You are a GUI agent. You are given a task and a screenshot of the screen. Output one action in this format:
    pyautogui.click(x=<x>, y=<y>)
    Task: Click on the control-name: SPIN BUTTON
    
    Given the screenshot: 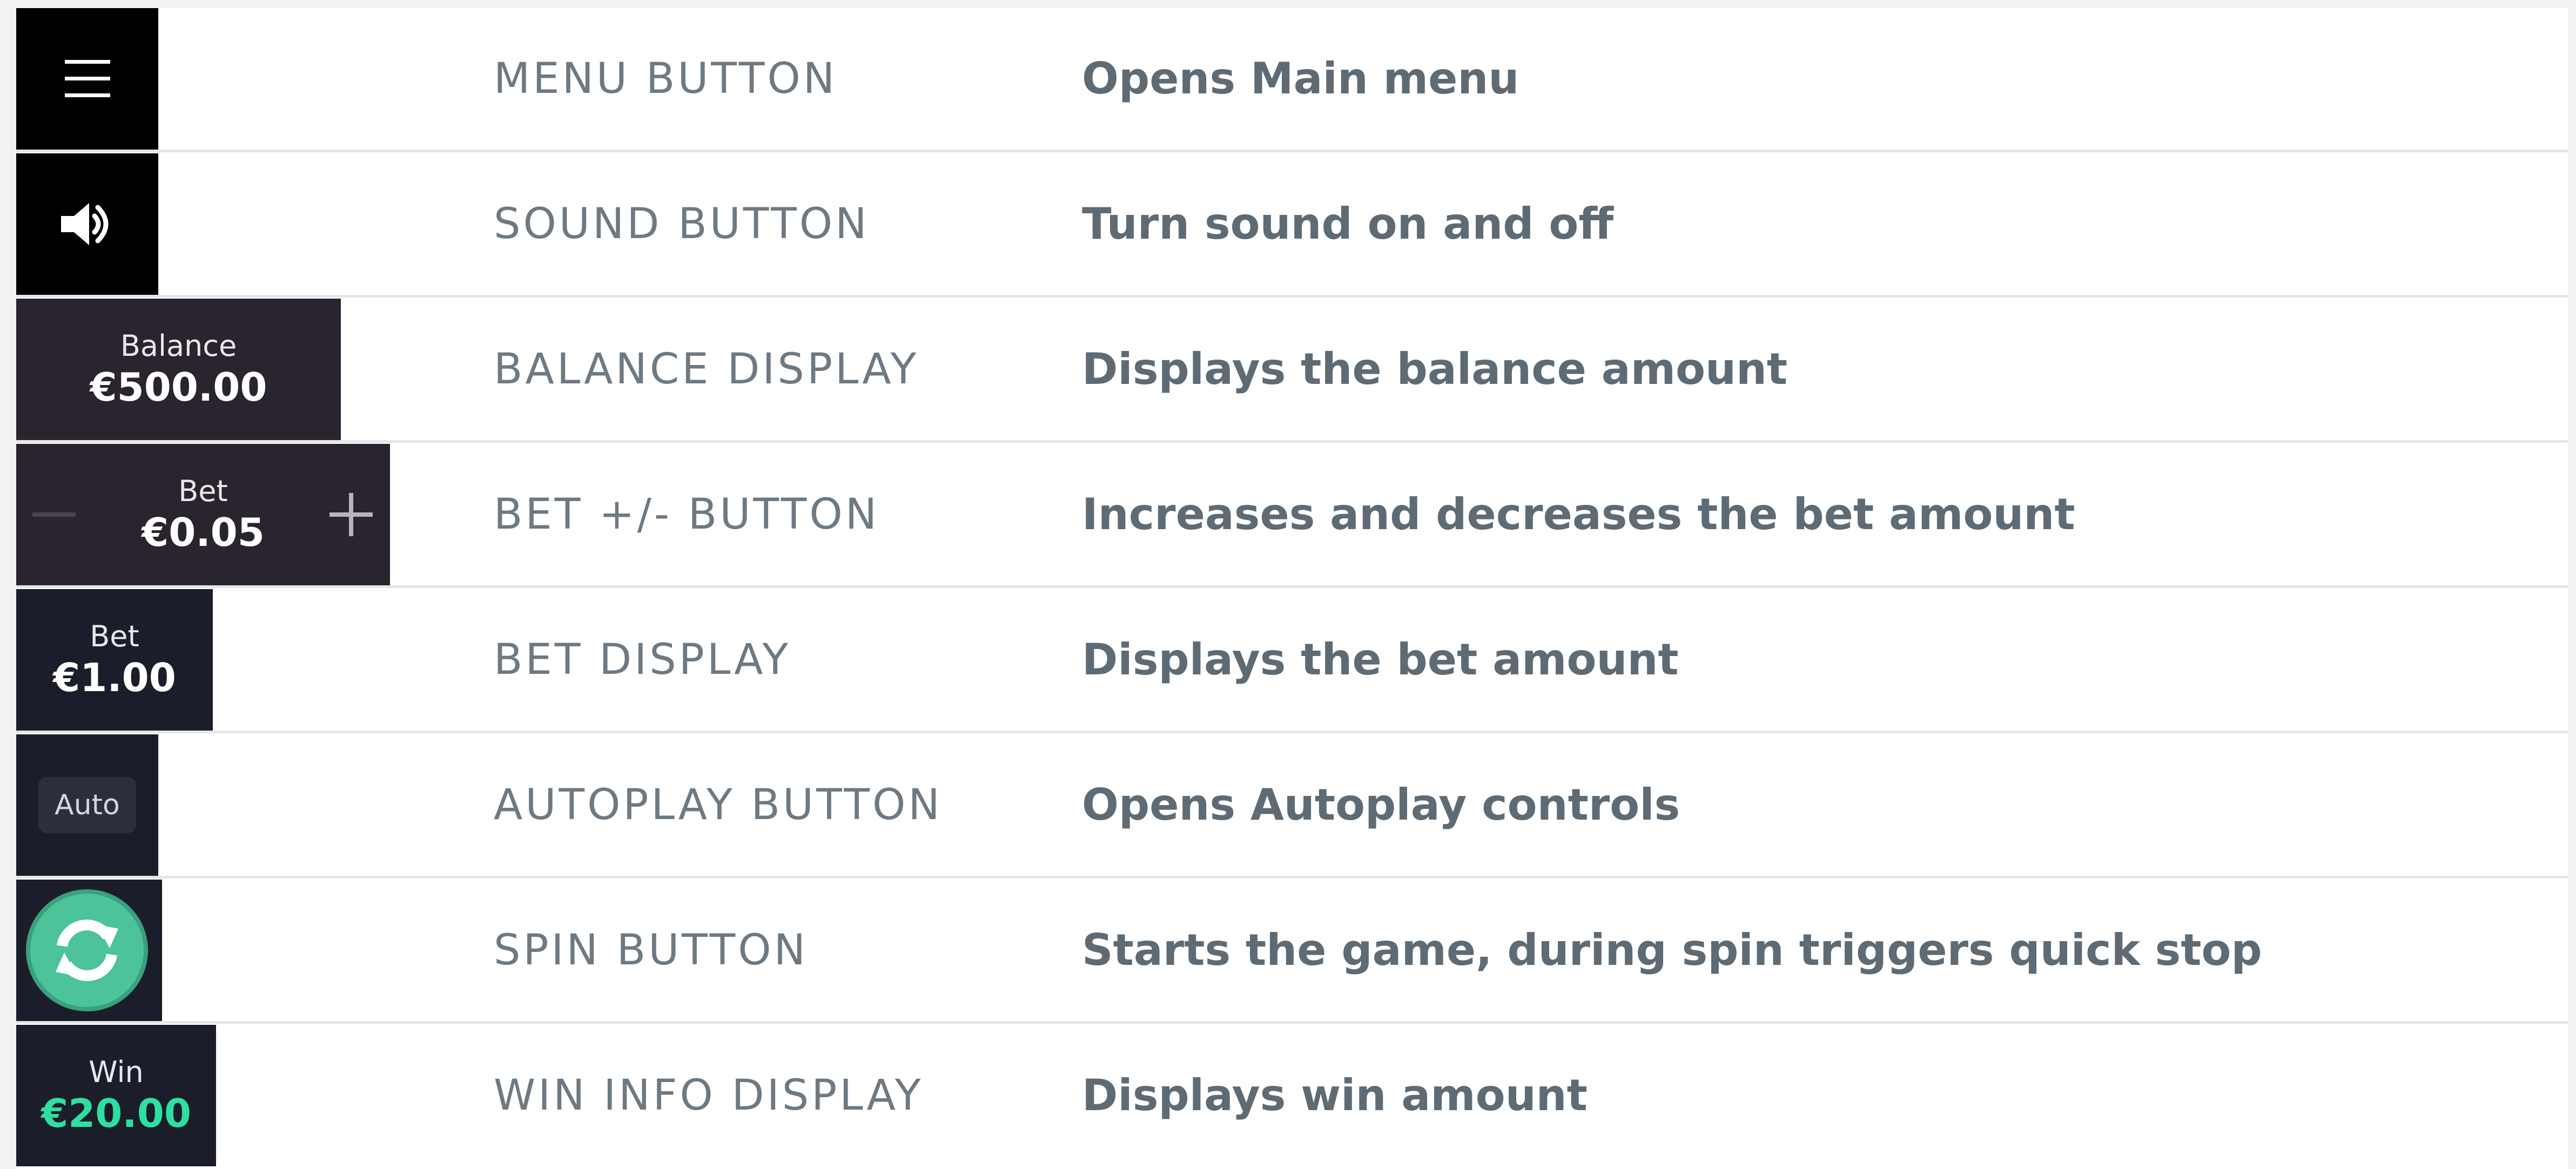 What is the action you would take?
    pyautogui.click(x=651, y=951)
    